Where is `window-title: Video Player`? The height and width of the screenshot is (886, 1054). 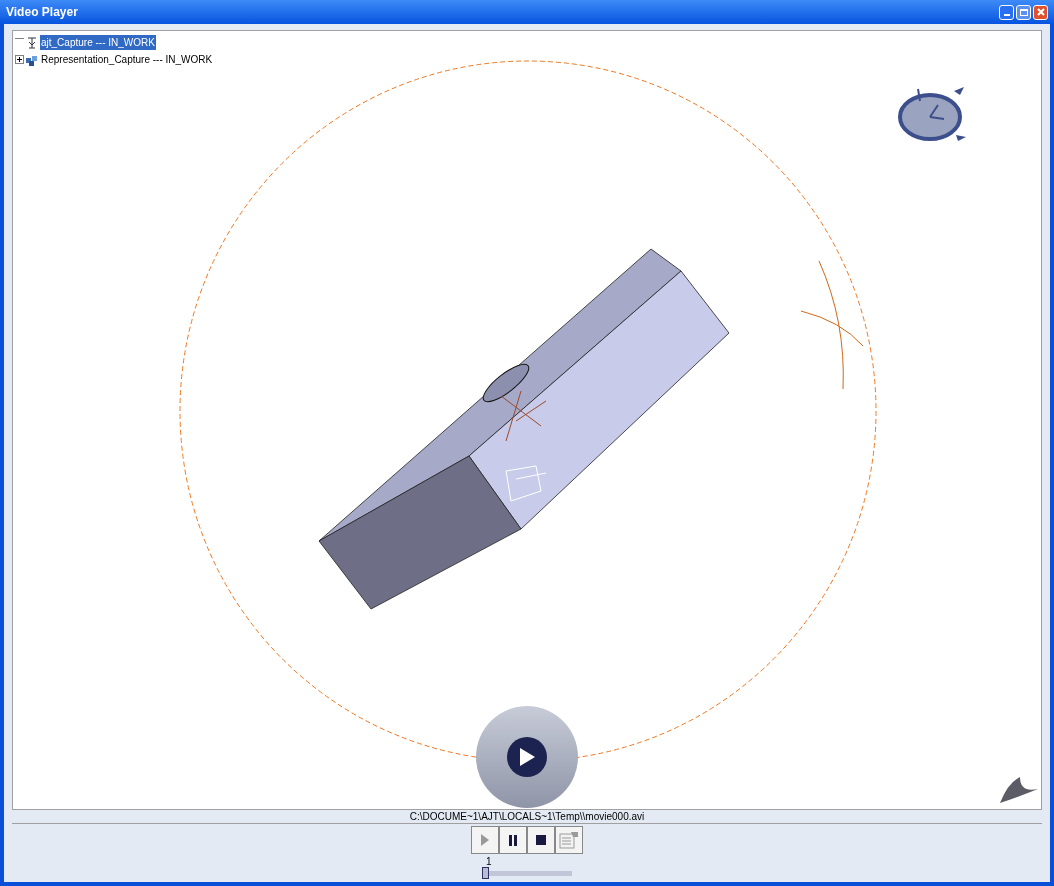
window-title: Video Player is located at coordinates (42, 12).